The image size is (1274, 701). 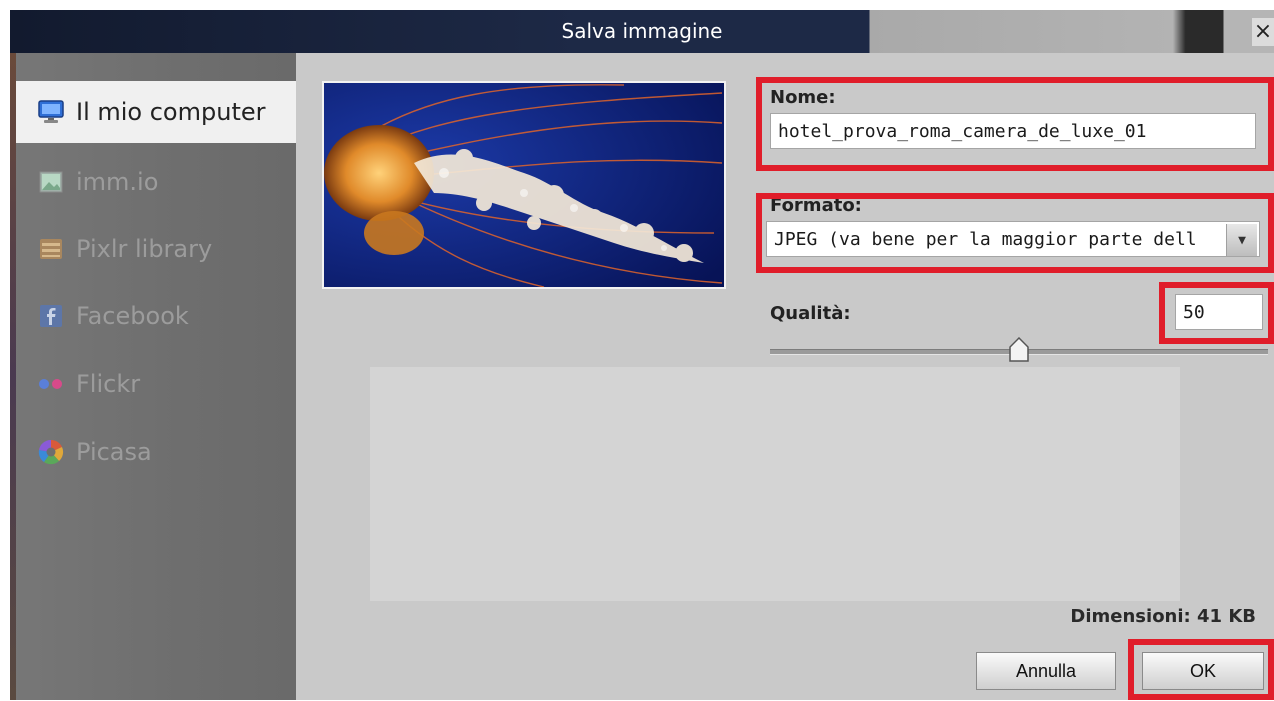 I want to click on format-label: Formato:, so click(x=816, y=205).